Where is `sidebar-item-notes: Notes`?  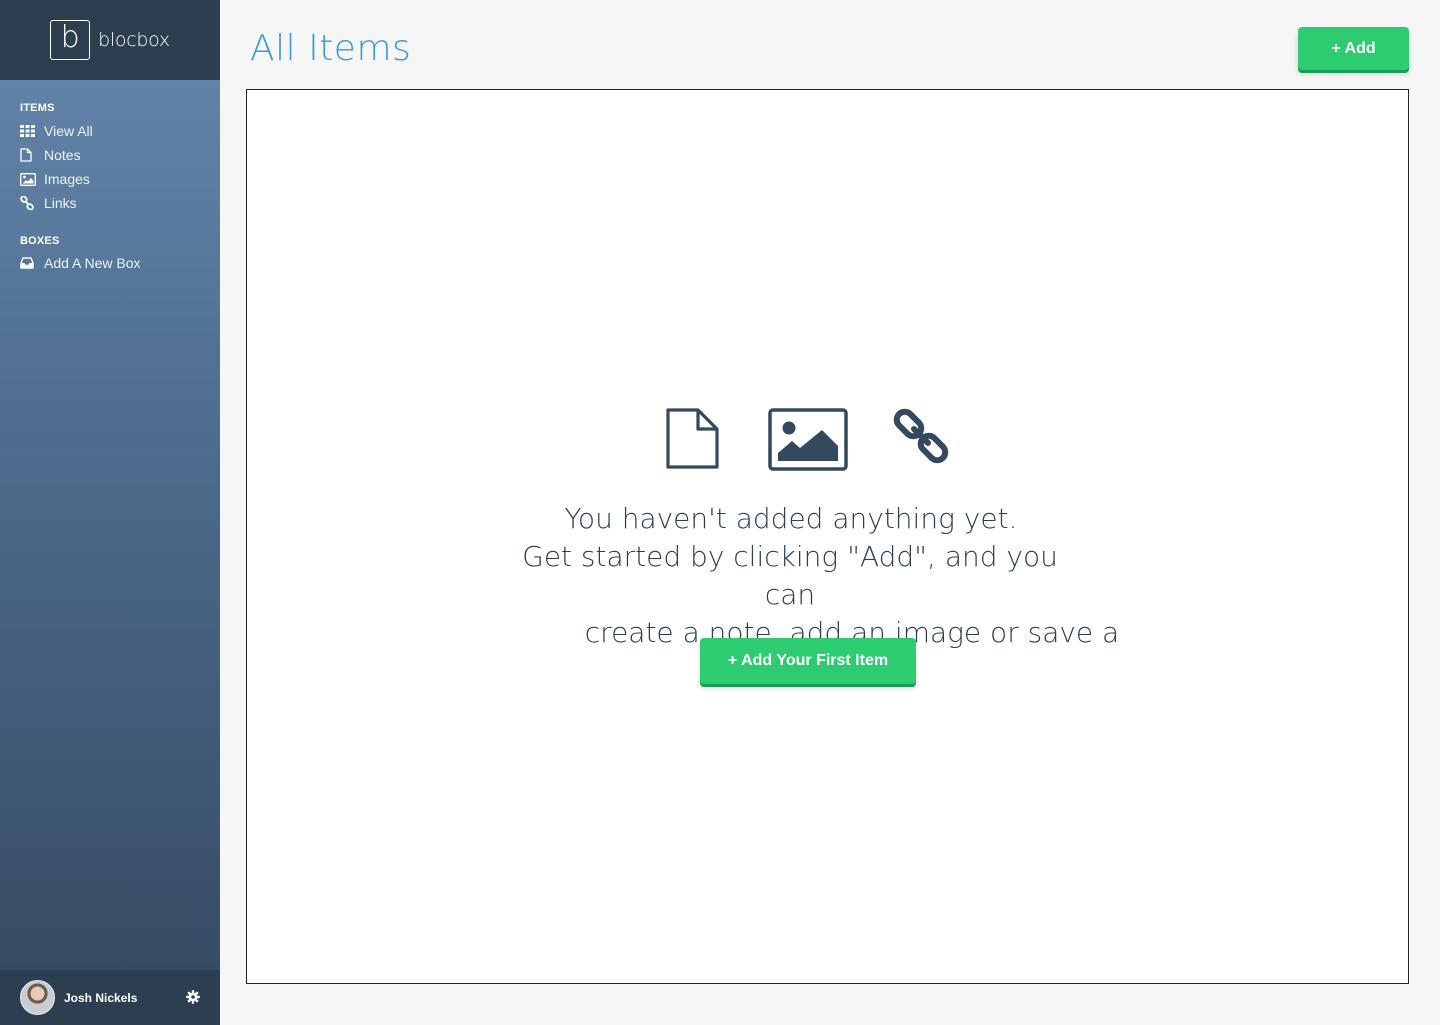 sidebar-item-notes: Notes is located at coordinates (120, 155).